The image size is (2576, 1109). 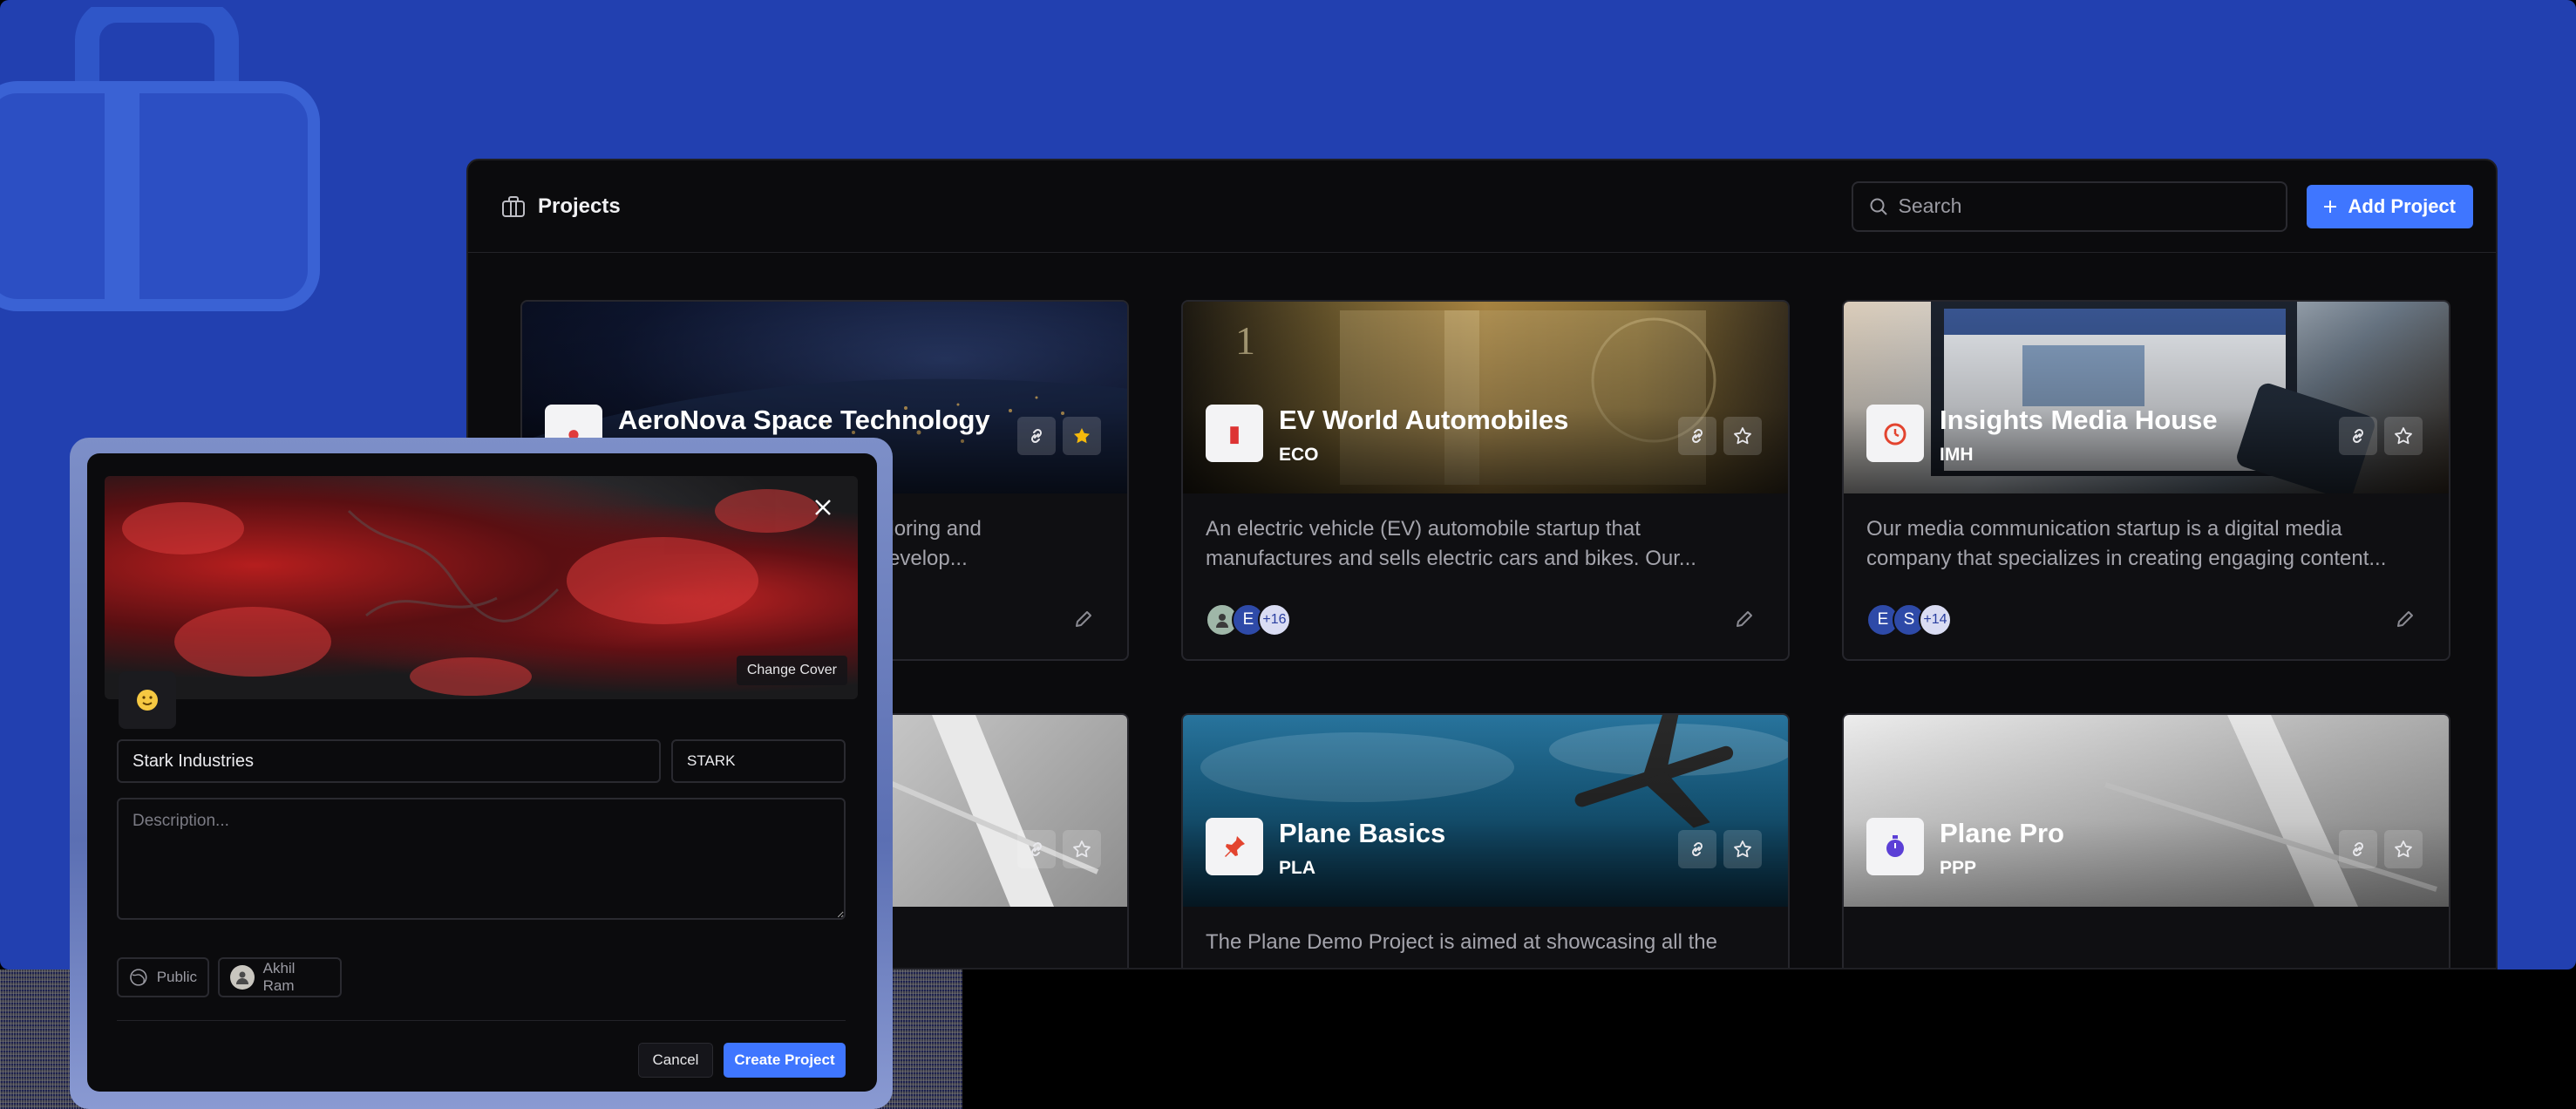 What do you see at coordinates (1248, 619) in the screenshot?
I see `member-avatars: E +16` at bounding box center [1248, 619].